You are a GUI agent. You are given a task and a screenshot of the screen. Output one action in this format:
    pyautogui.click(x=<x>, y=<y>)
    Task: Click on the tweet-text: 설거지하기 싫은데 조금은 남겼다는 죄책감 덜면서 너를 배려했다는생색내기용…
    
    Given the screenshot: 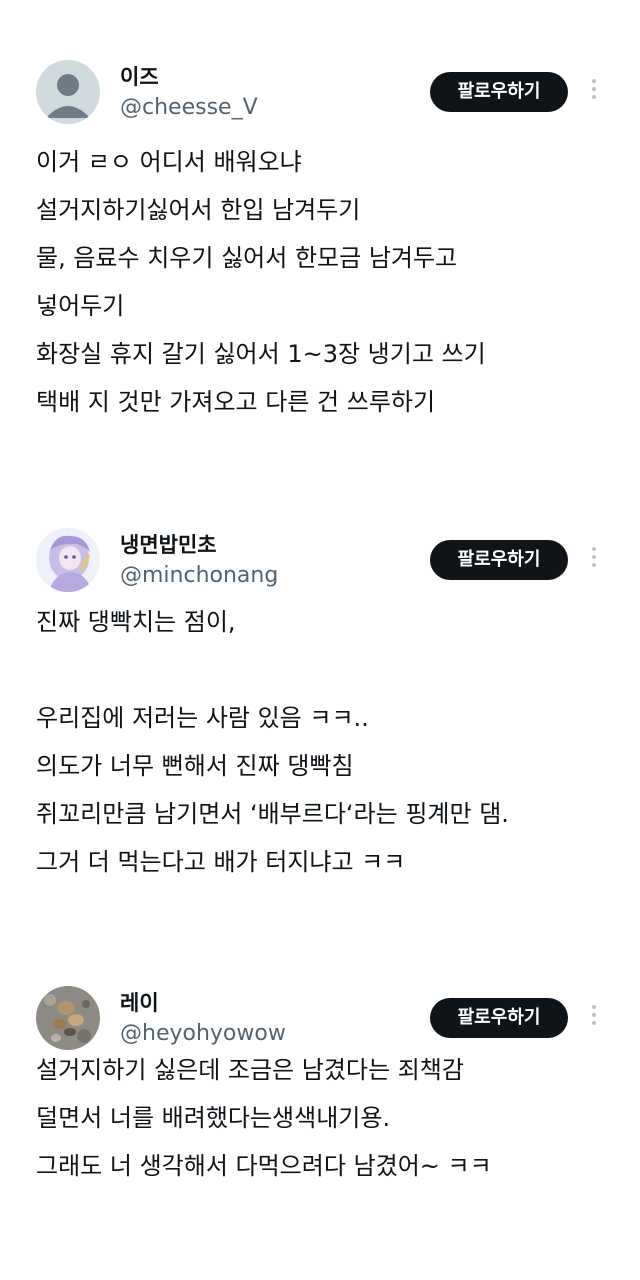 What is the action you would take?
    pyautogui.click(x=331, y=1118)
    